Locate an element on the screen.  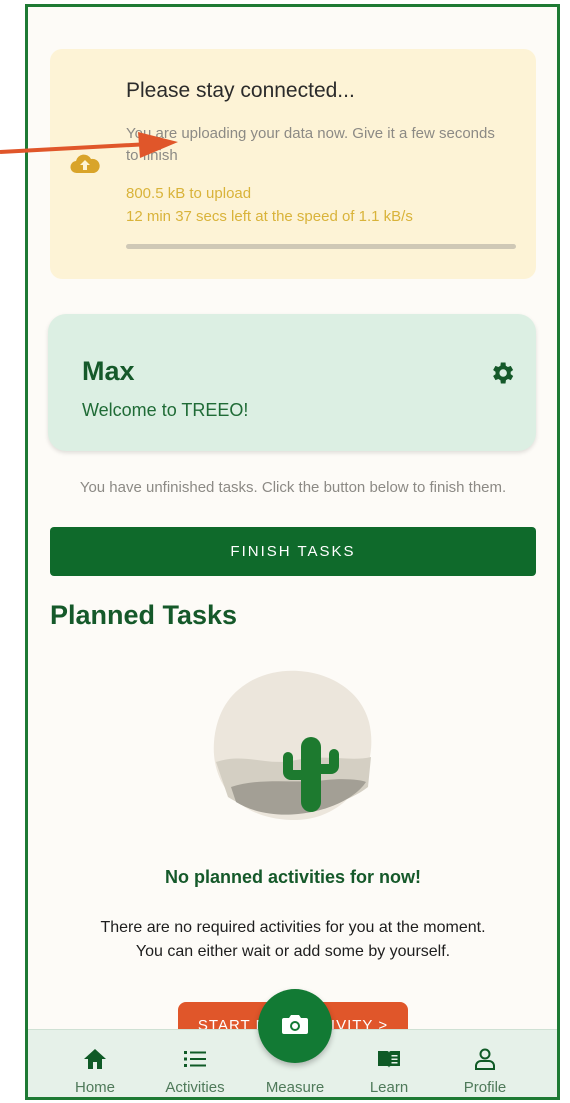
nav-learn: Learn is located at coordinates (389, 1063).